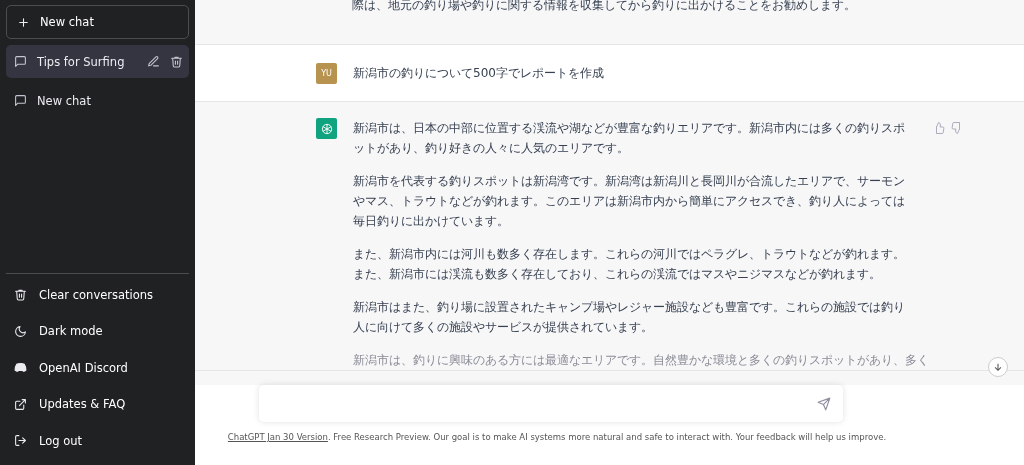 Image resolution: width=1024 pixels, height=465 pixels. Describe the element at coordinates (629, 201) in the screenshot. I see `assistant-paragraph: 新潟市を代表する釣りスポットは新潟湾です。新潟湾は新潟川と長岡川が合流したエリアで、サーモンやマス、トラウトなどが釣れます。このエリアは新潟市内から簡単にアクセスでき、釣り人によっては毎日釣りに出かけています。` at that location.